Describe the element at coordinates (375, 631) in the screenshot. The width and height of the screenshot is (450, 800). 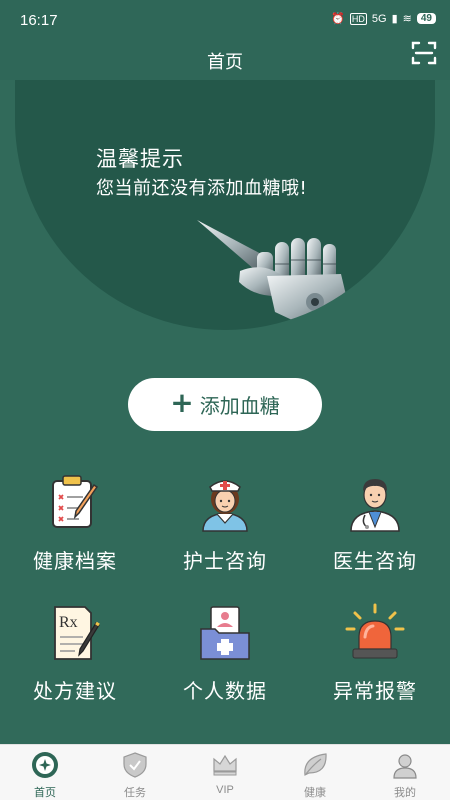
I see `alarm-icon` at that location.